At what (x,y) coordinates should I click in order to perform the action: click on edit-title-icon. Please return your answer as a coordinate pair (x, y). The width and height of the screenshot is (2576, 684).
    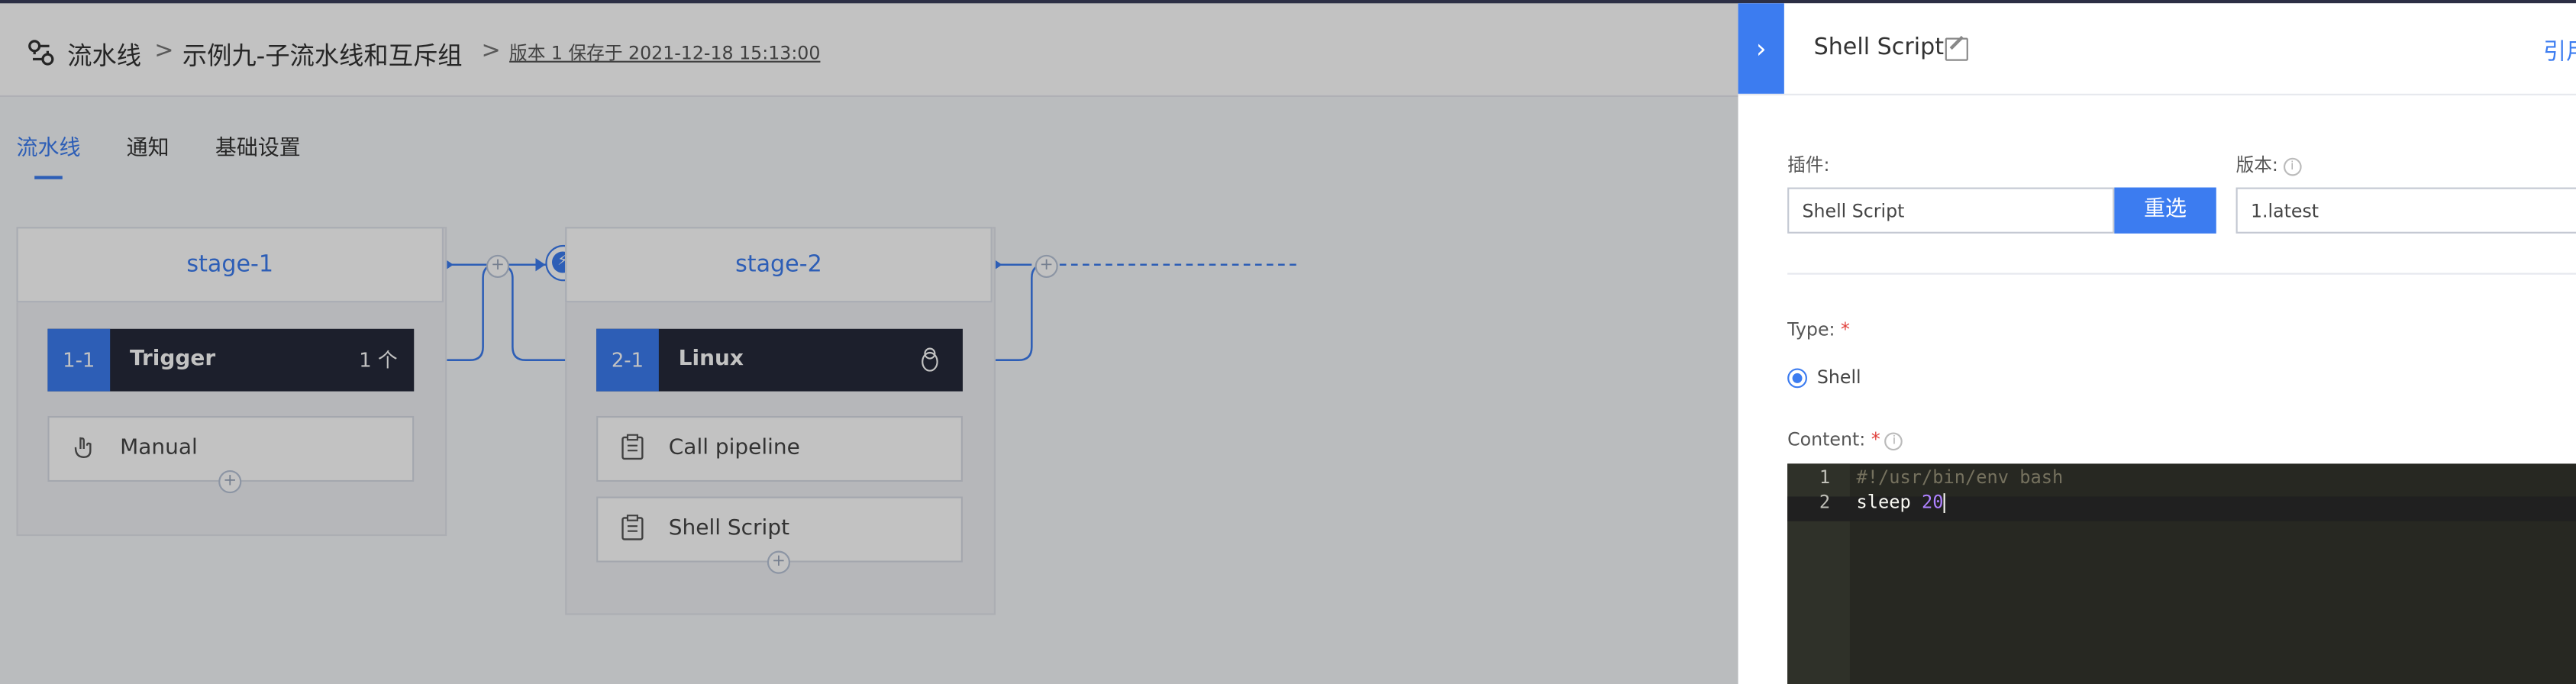
    Looking at the image, I should click on (1956, 48).